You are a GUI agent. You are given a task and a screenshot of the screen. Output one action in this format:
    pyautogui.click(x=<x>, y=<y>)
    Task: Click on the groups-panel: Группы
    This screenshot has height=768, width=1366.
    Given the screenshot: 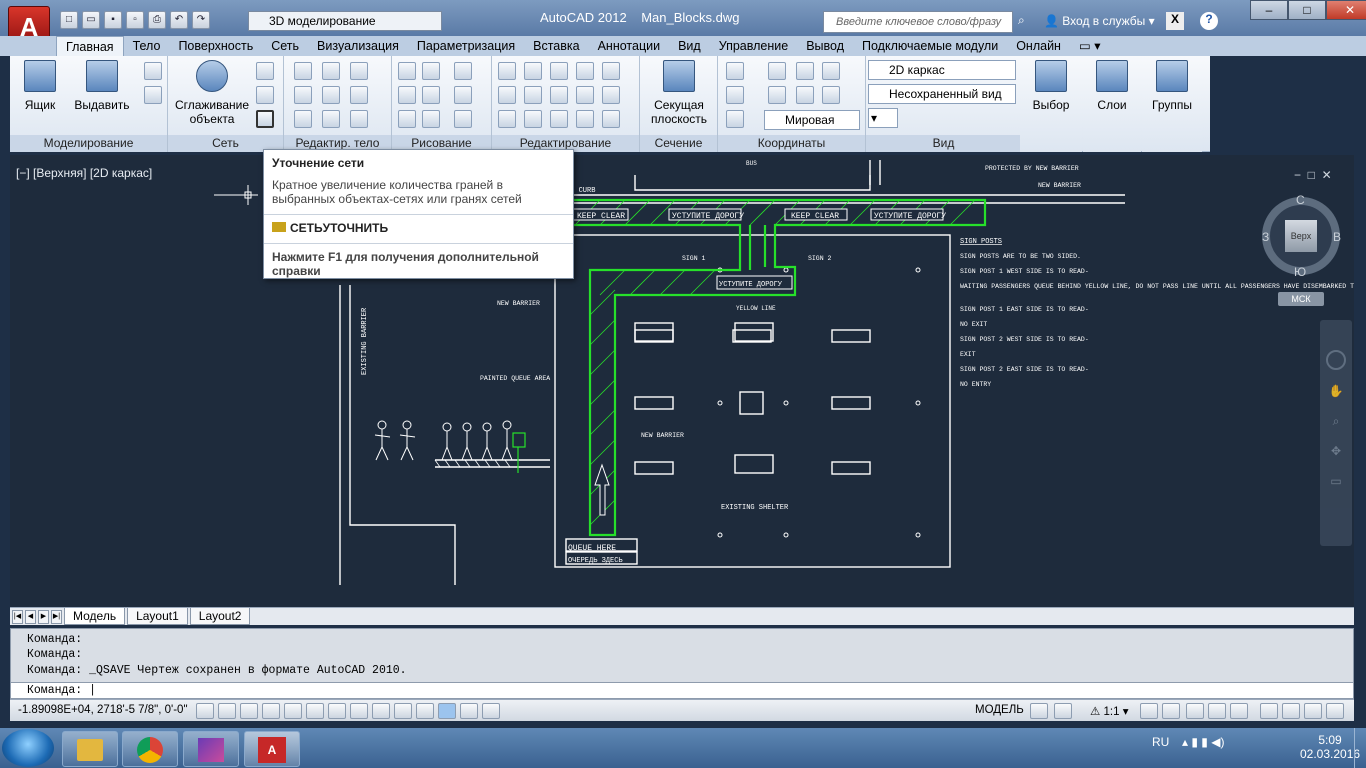 What is the action you would take?
    pyautogui.click(x=1172, y=104)
    